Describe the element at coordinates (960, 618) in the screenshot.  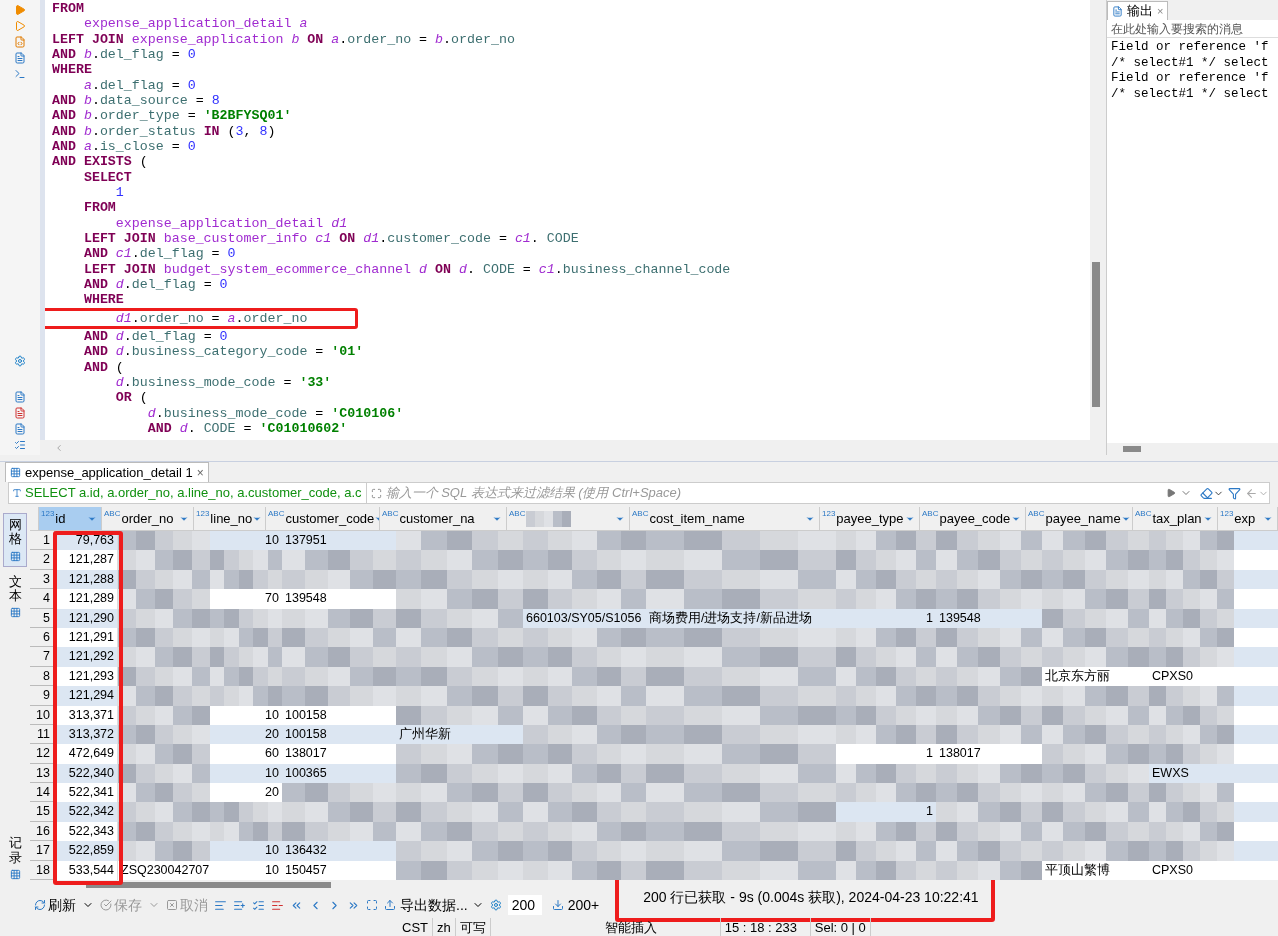
I see `table-cell-text: 139548` at that location.